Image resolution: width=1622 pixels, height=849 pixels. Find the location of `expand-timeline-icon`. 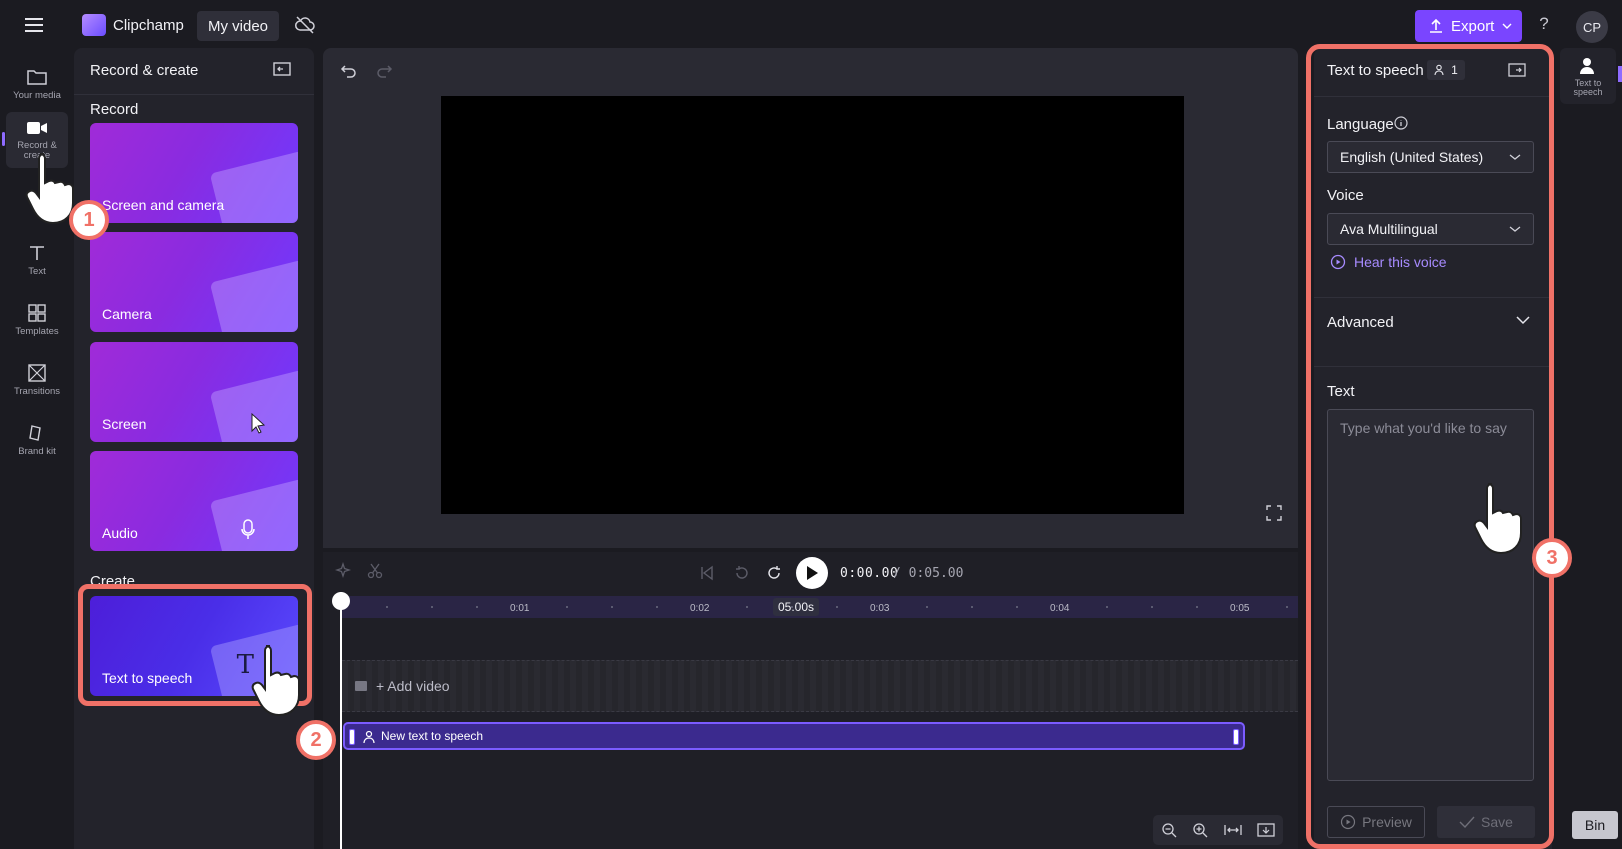

expand-timeline-icon is located at coordinates (1266, 830).